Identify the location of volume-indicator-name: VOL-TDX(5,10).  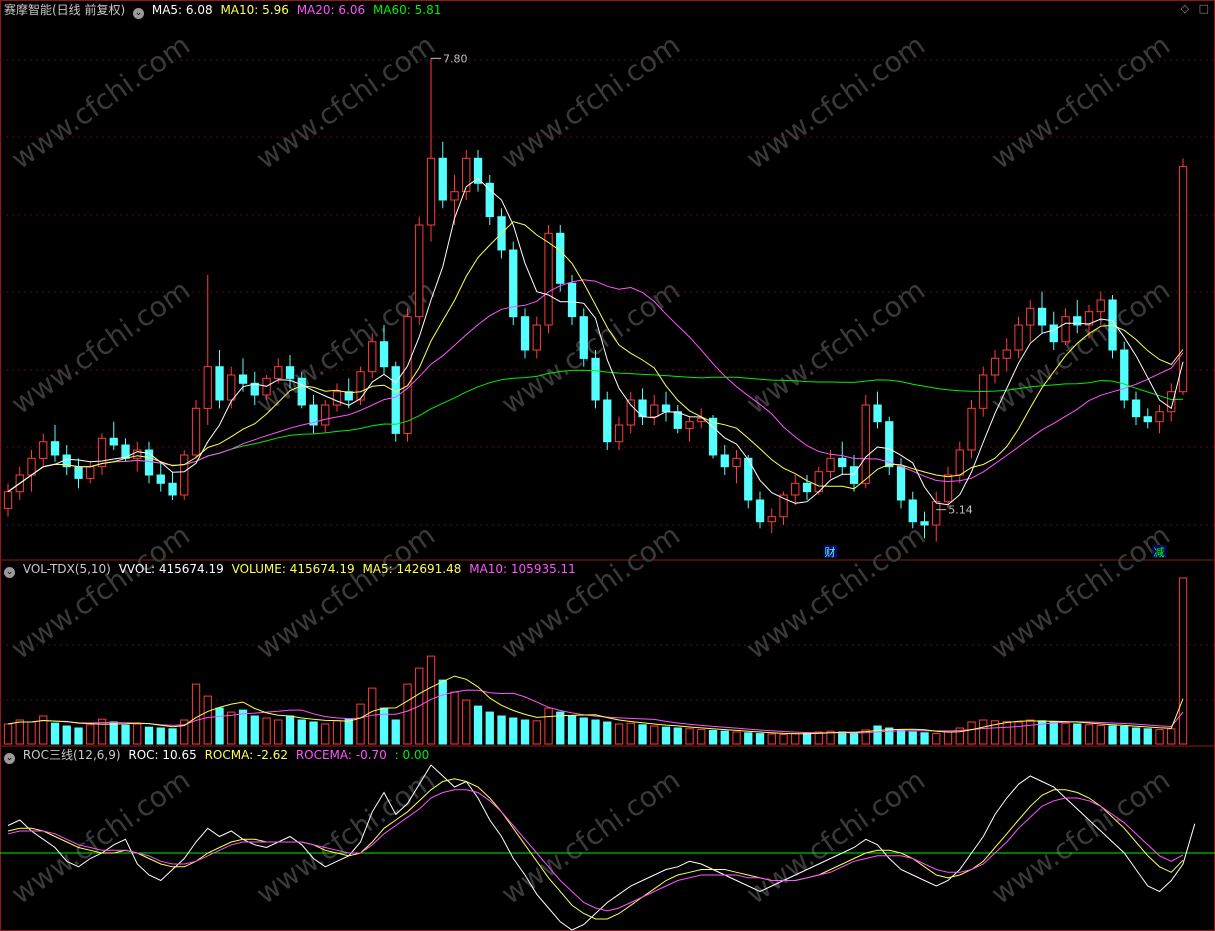
(67, 569).